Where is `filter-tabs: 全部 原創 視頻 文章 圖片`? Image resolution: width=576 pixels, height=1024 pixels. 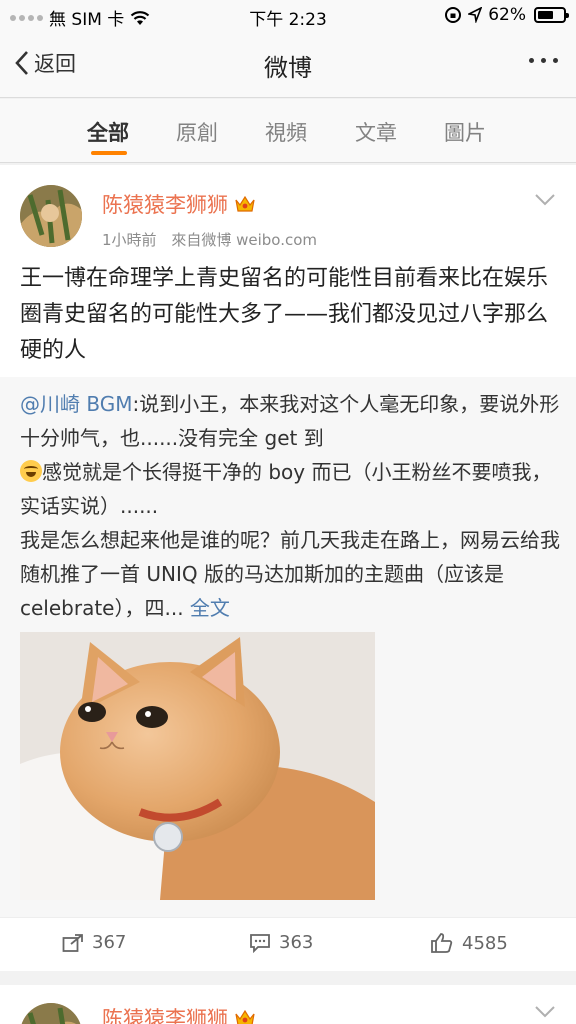 filter-tabs: 全部 原創 視頻 文章 圖片 is located at coordinates (288, 131).